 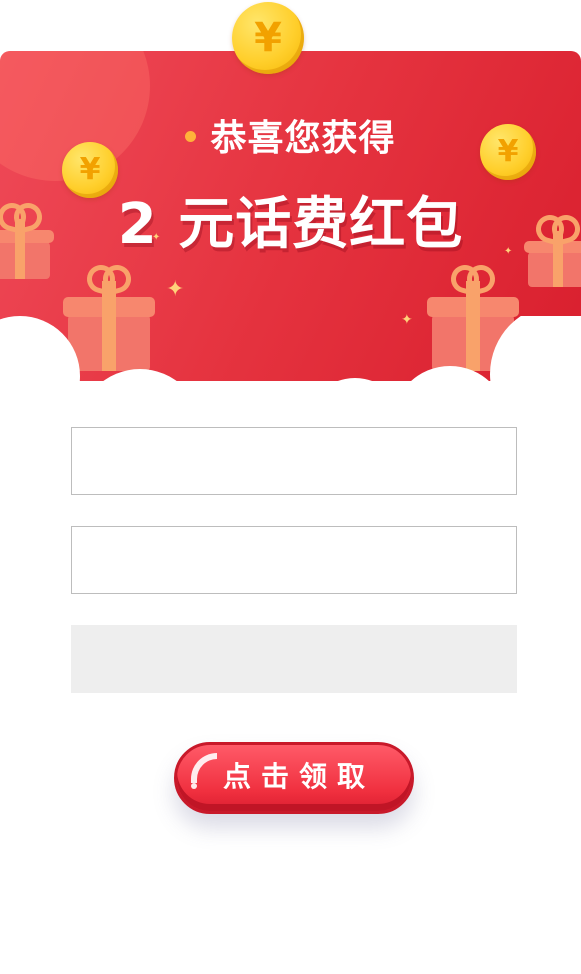 I want to click on claim-button-label: 点击领取, so click(x=298, y=776).